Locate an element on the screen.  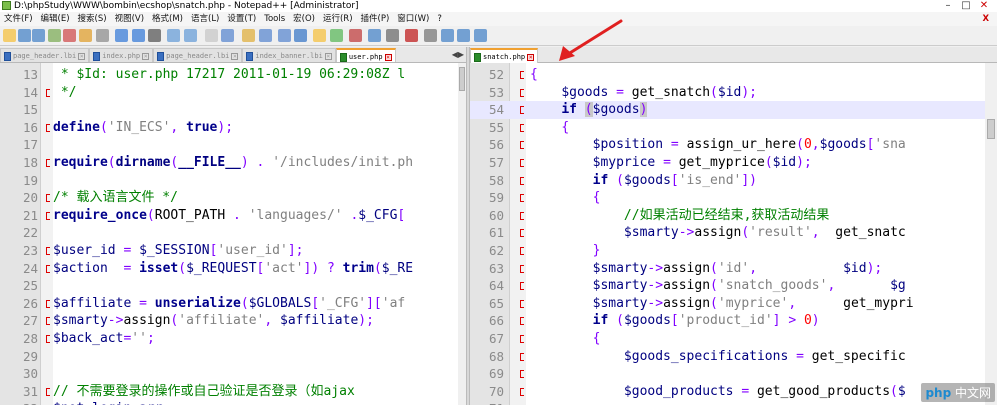
cut-icon is located at coordinates (121, 35).